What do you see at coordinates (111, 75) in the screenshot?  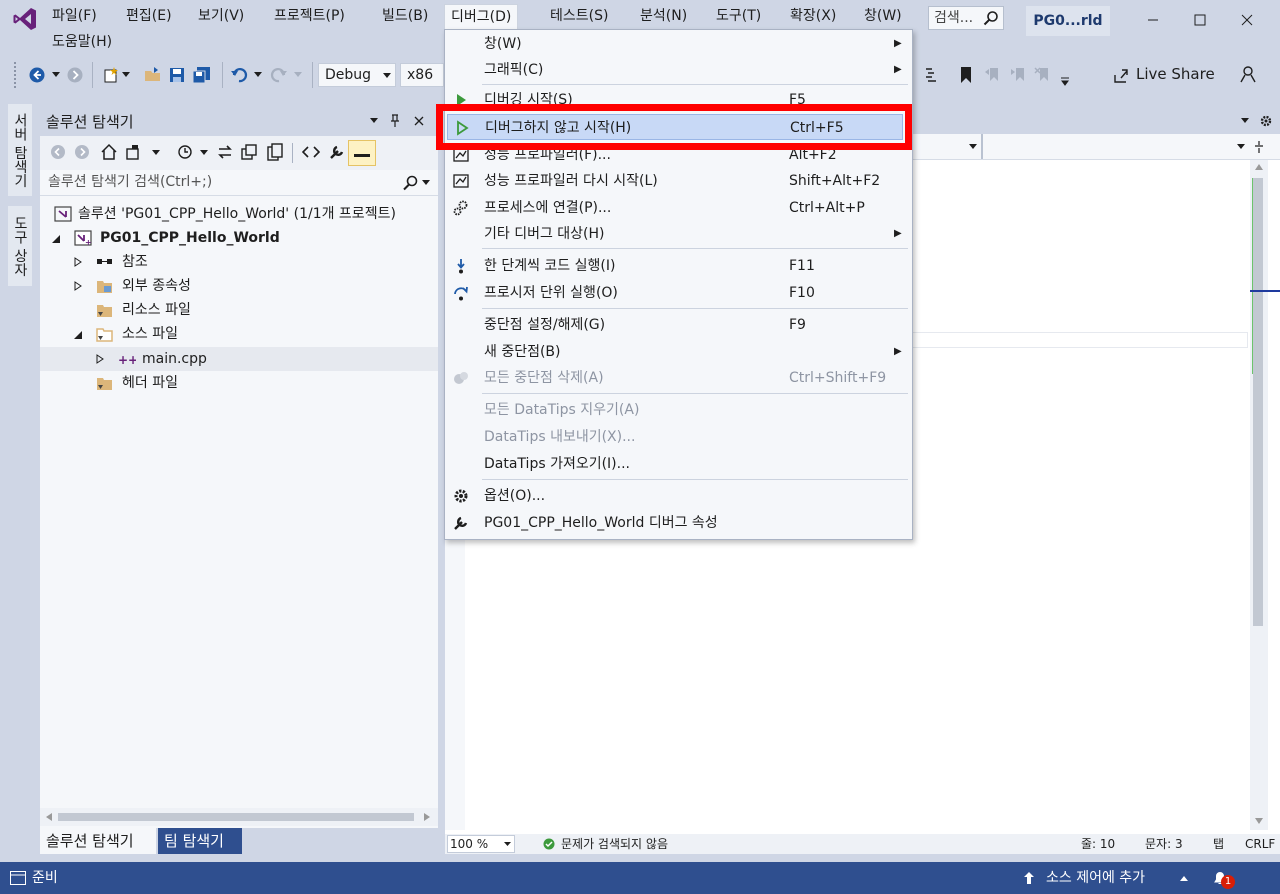 I see `new-project-icon` at bounding box center [111, 75].